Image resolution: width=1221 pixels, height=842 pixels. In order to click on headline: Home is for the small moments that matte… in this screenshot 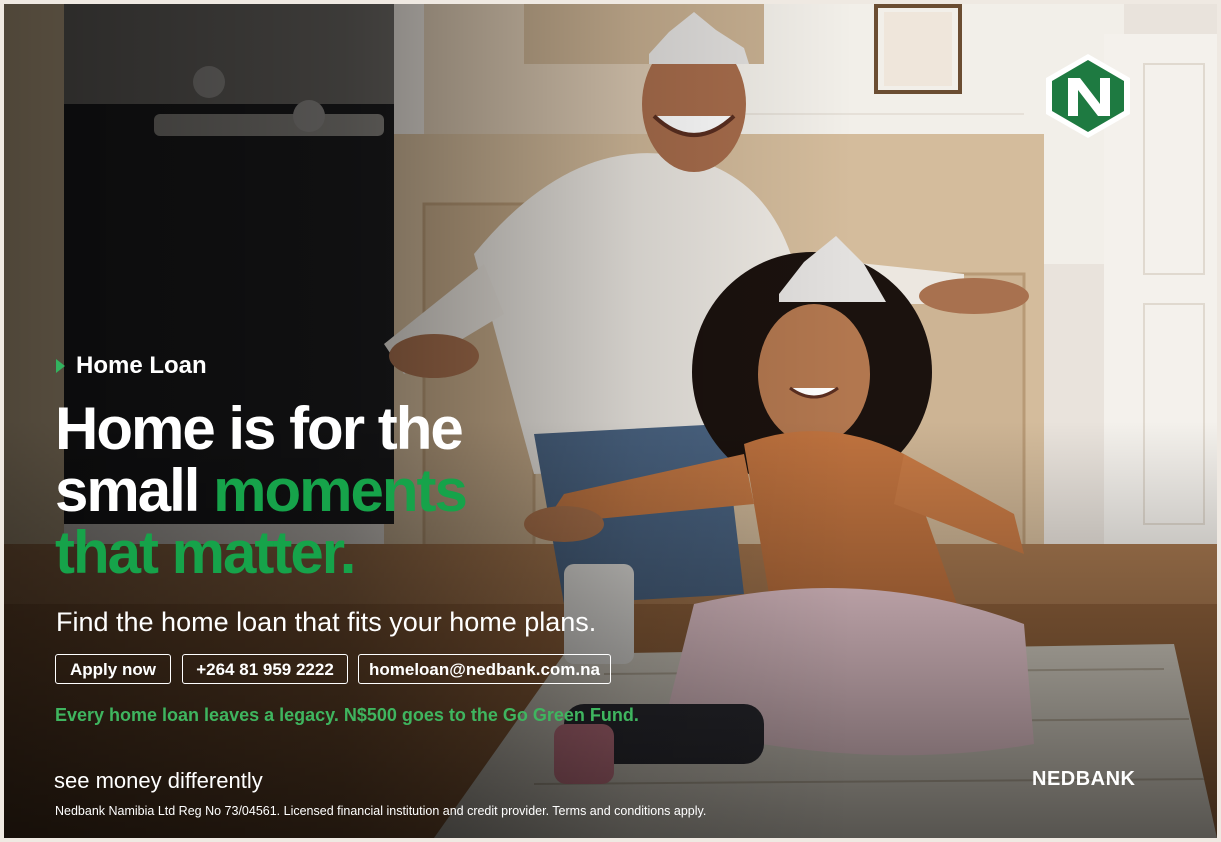, I will do `click(261, 490)`.